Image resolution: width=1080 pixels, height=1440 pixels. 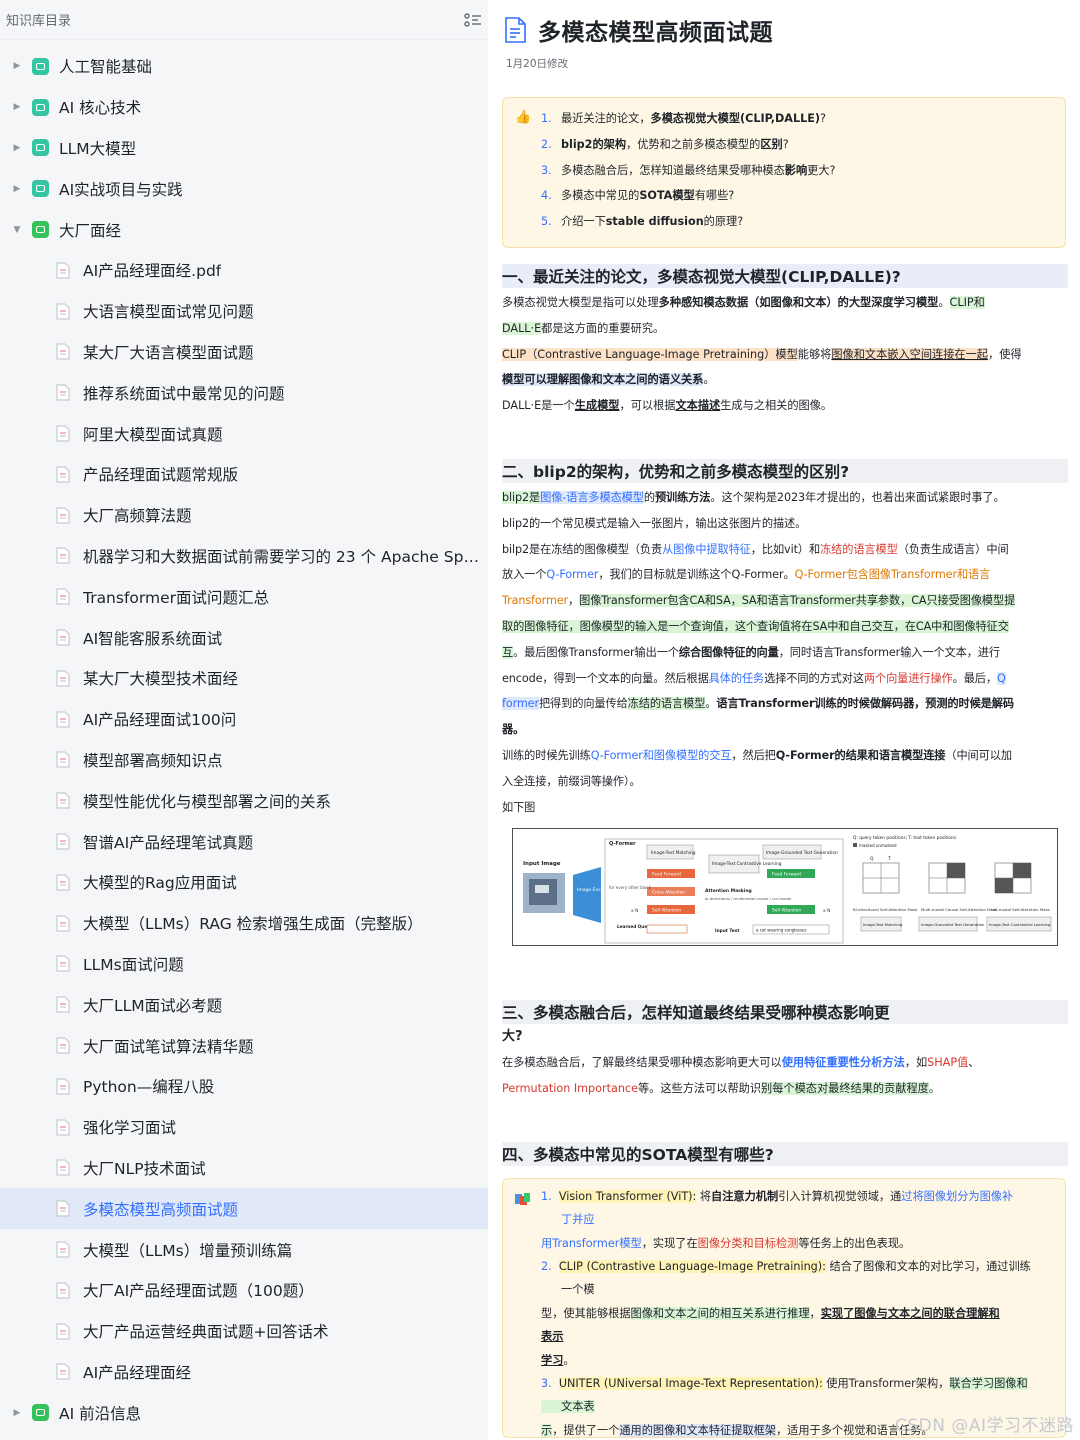 I want to click on toc-item: 1. 最近关注的论文，多模态视觉大模型(CLIP,DALLE)?, so click(x=798, y=119).